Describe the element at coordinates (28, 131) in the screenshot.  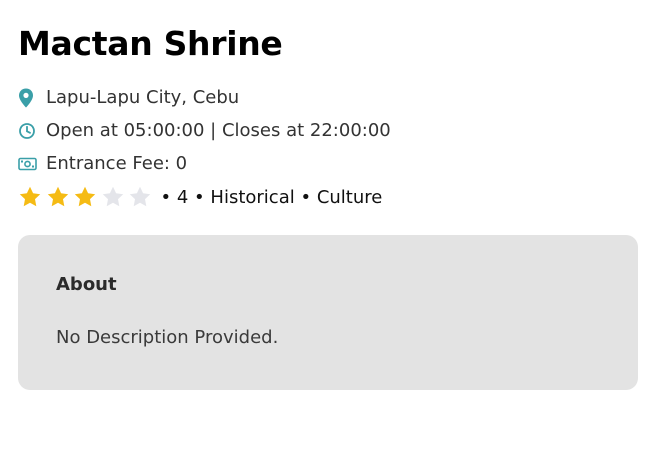
I see `clock-icon` at that location.